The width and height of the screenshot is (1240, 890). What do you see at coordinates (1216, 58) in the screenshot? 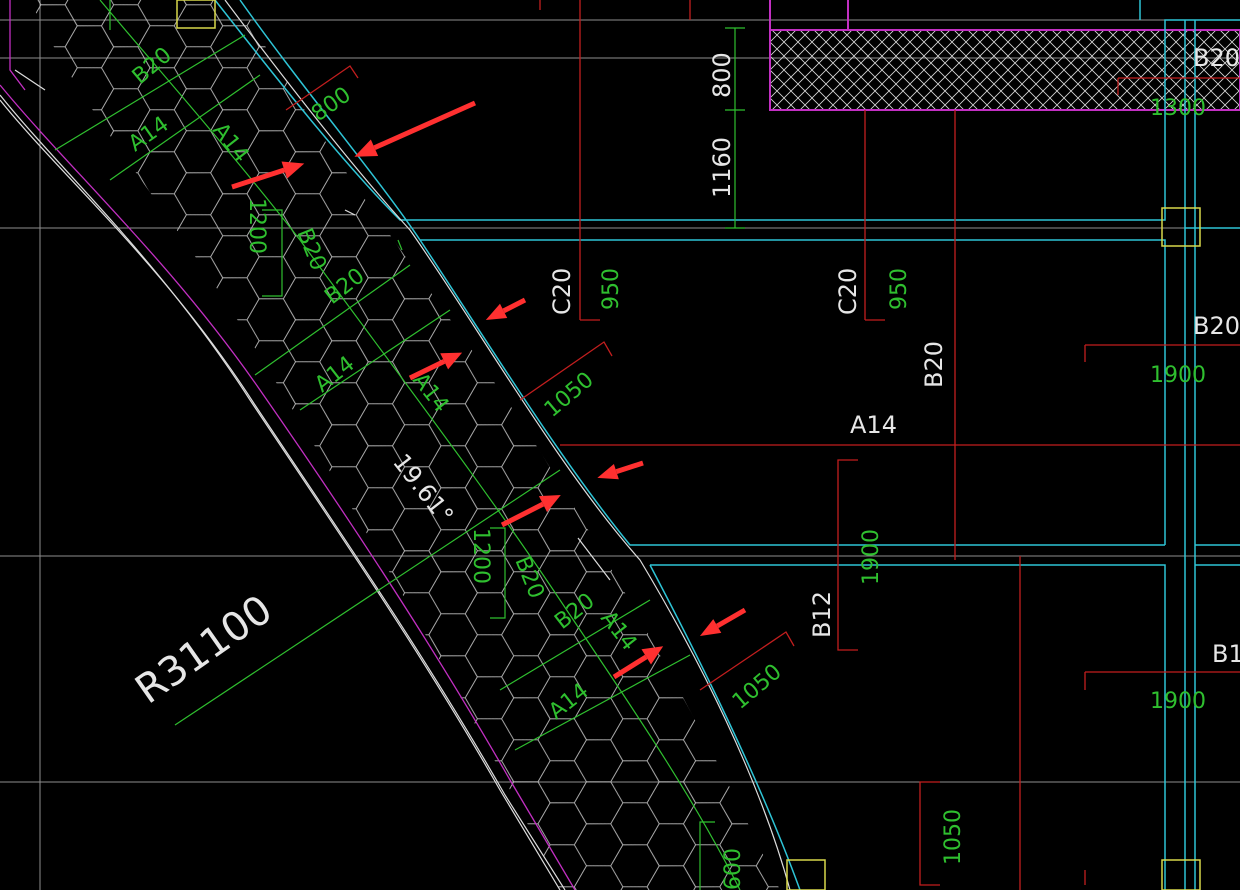
I see `label-b20-right-top: B20` at bounding box center [1216, 58].